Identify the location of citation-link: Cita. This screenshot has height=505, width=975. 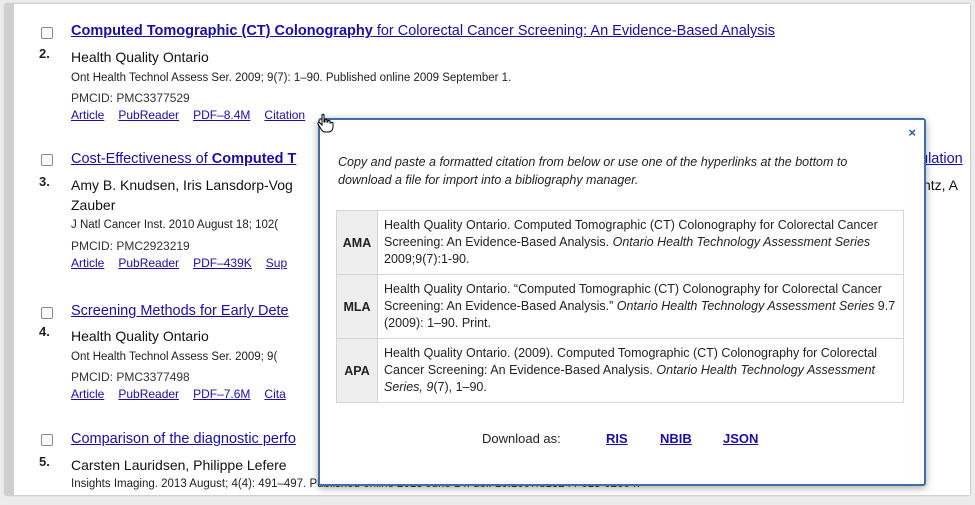
(274, 394).